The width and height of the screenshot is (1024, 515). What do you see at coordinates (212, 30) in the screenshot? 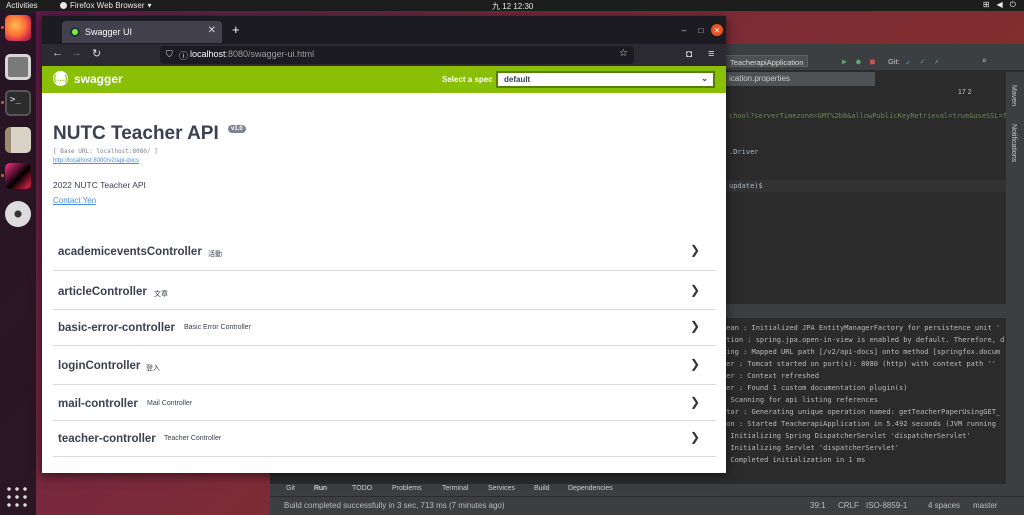
I see `close-icon: ✕` at bounding box center [212, 30].